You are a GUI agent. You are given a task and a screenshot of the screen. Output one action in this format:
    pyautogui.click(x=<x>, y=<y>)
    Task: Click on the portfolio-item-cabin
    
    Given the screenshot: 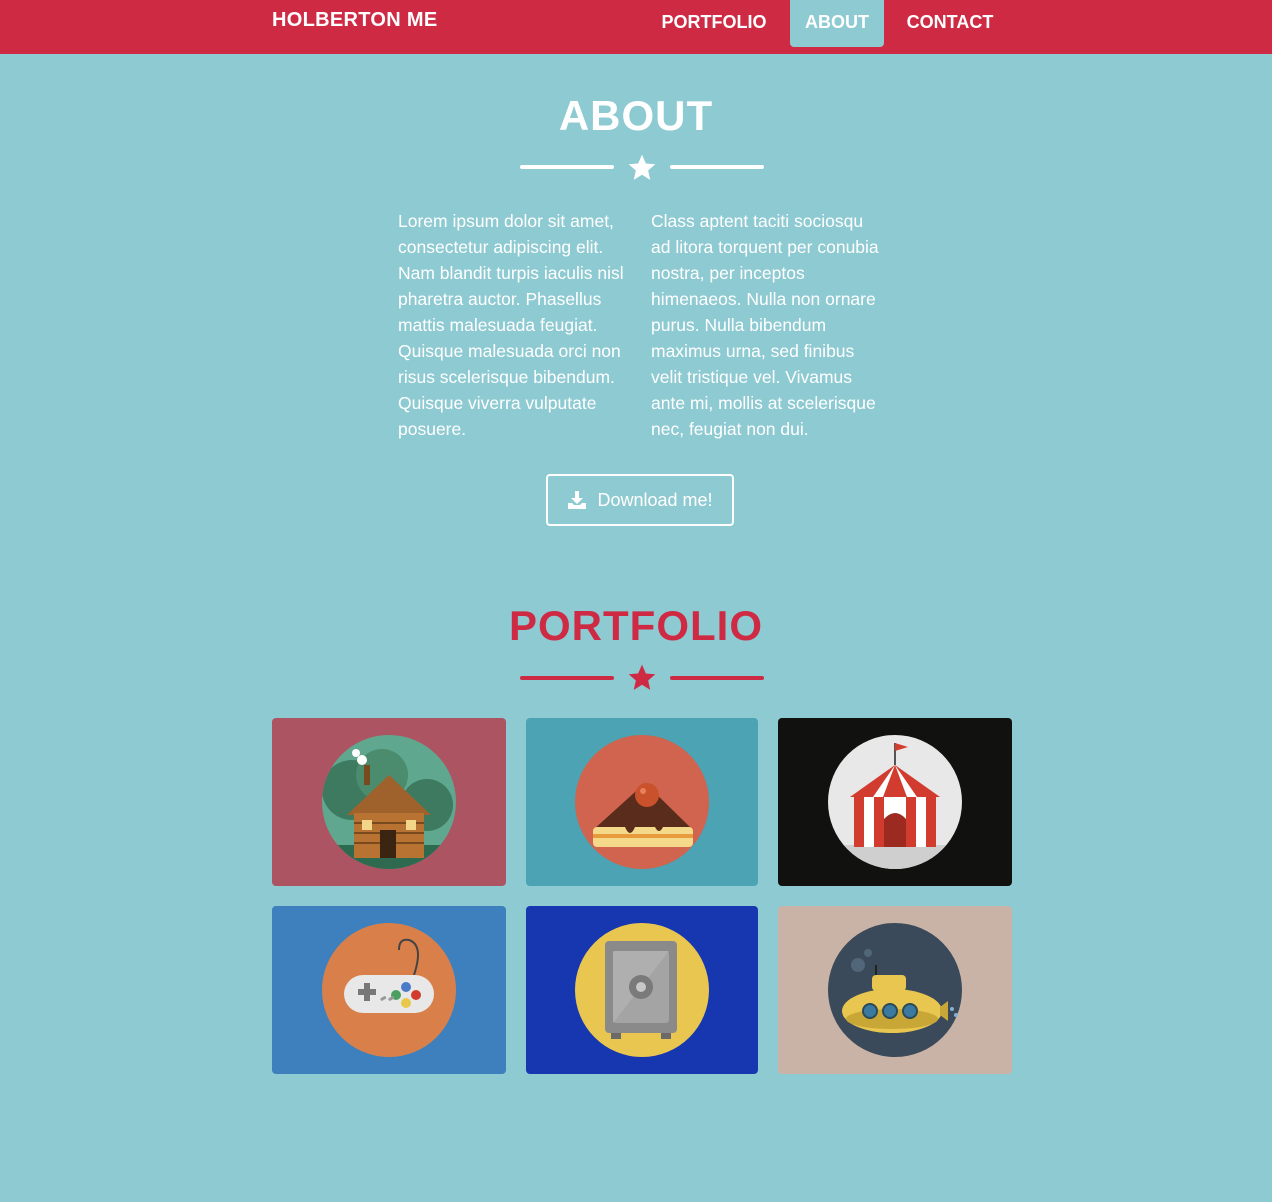 What is the action you would take?
    pyautogui.click(x=389, y=802)
    